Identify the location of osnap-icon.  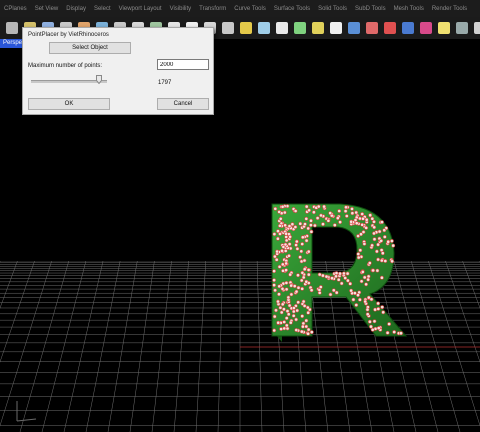
(477, 28).